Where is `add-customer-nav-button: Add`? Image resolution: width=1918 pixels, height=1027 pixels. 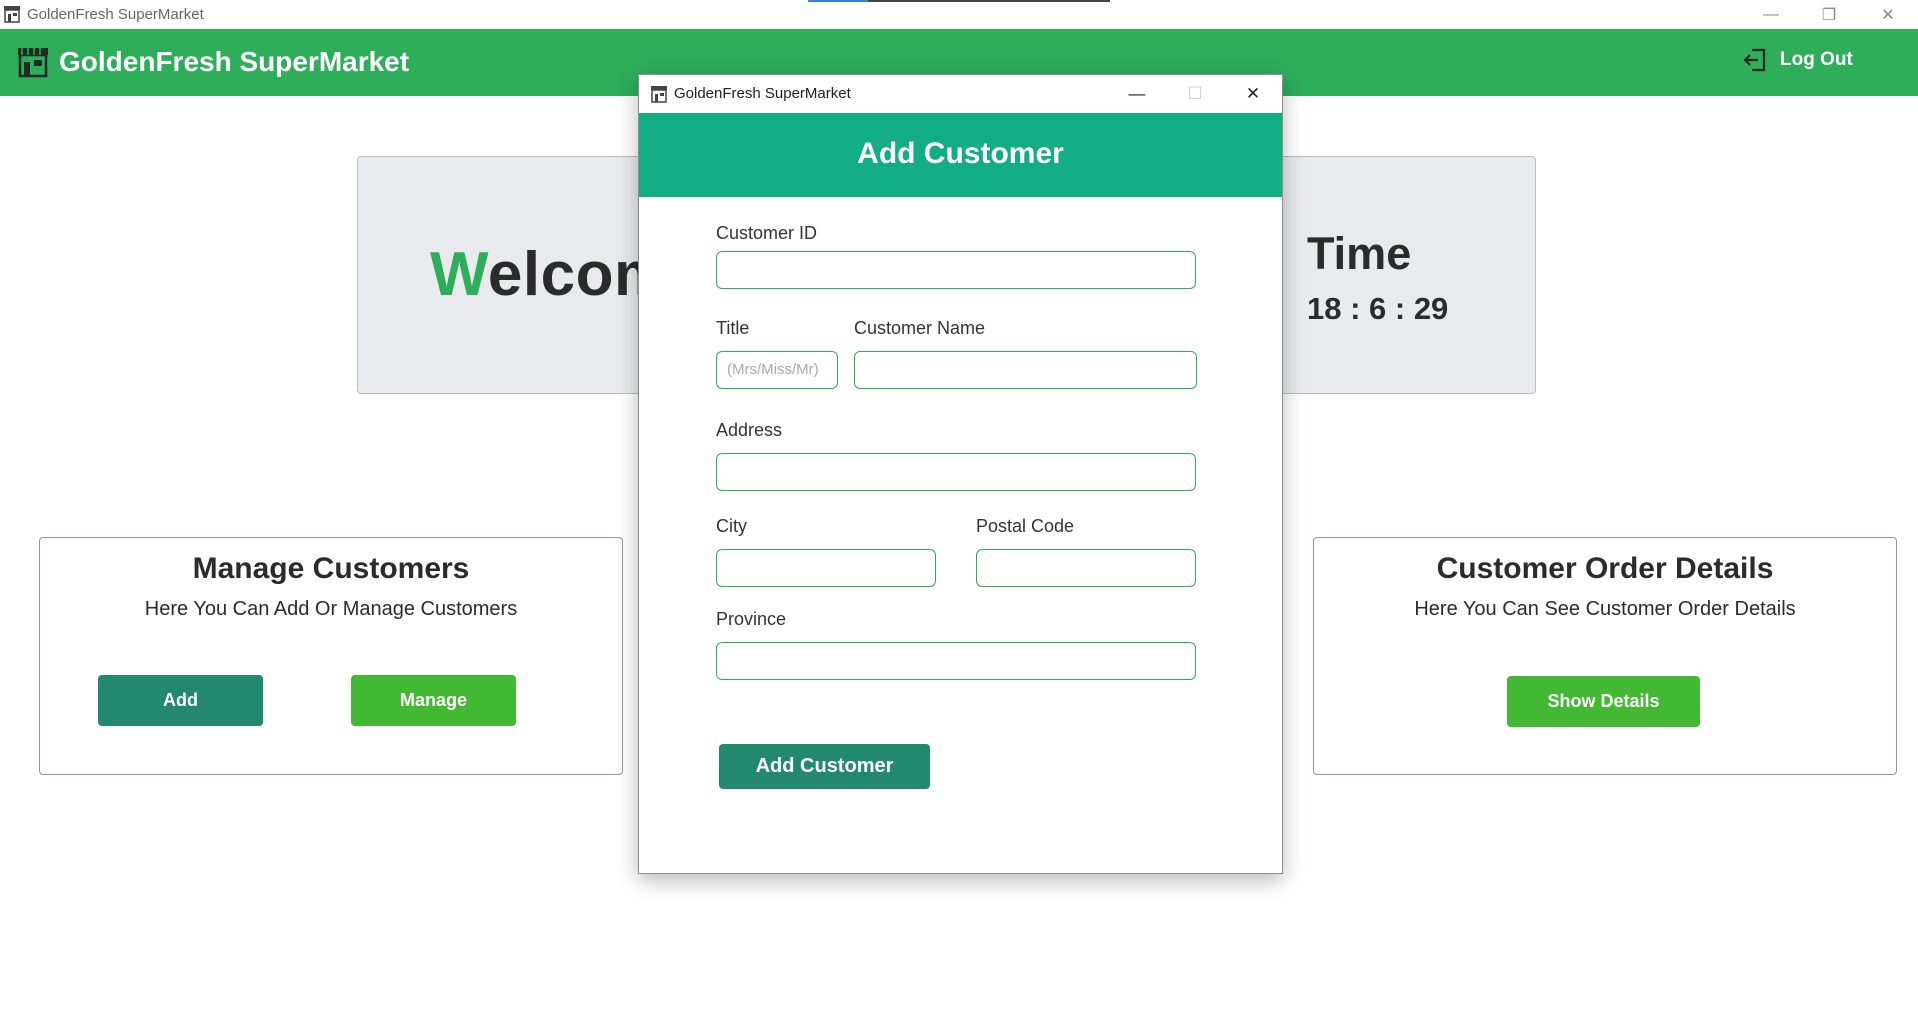
add-customer-nav-button: Add is located at coordinates (180, 700).